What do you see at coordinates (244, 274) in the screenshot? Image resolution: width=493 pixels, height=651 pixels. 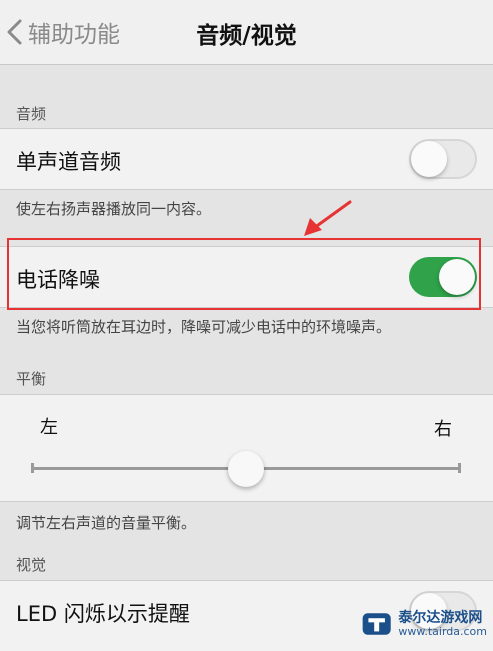 I see `highlight-box` at bounding box center [244, 274].